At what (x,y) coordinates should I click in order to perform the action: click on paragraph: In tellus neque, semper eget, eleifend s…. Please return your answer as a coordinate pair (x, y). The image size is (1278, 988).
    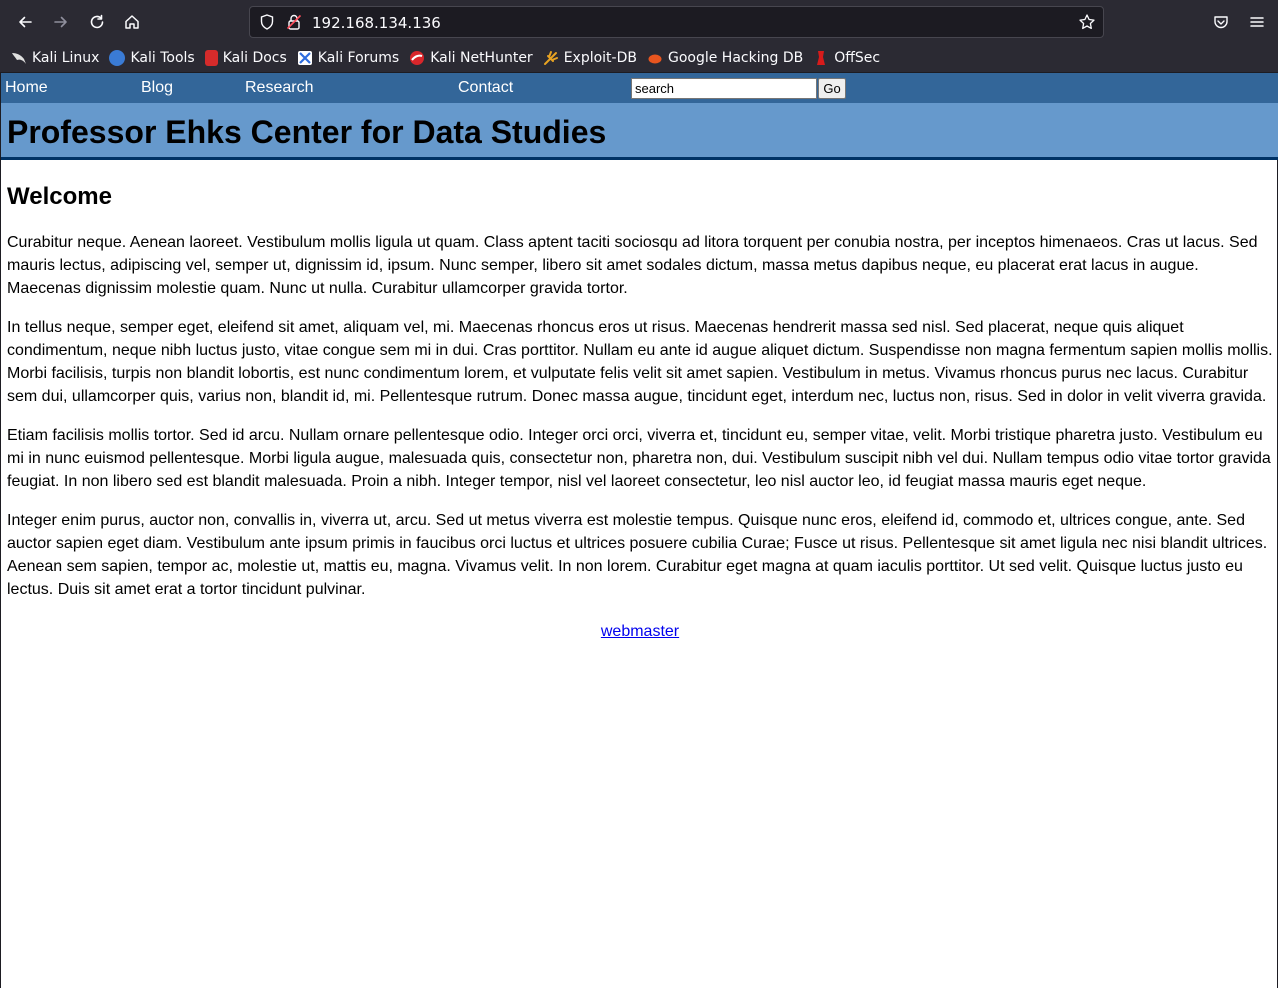
    Looking at the image, I should click on (640, 362).